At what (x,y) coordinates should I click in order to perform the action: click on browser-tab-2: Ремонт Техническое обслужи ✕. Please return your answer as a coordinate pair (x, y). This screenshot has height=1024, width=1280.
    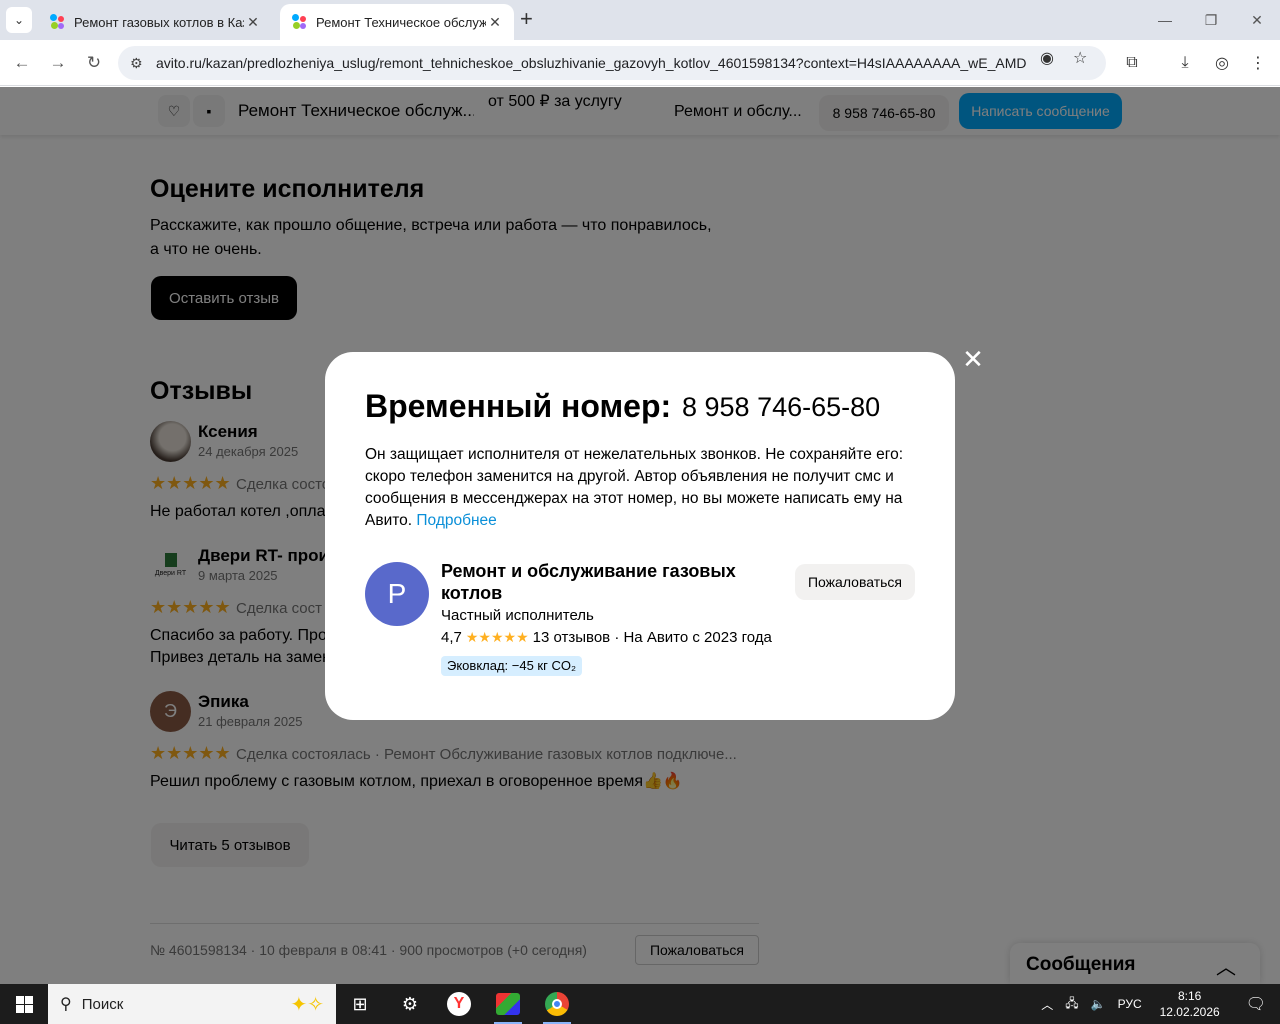
    Looking at the image, I should click on (397, 22).